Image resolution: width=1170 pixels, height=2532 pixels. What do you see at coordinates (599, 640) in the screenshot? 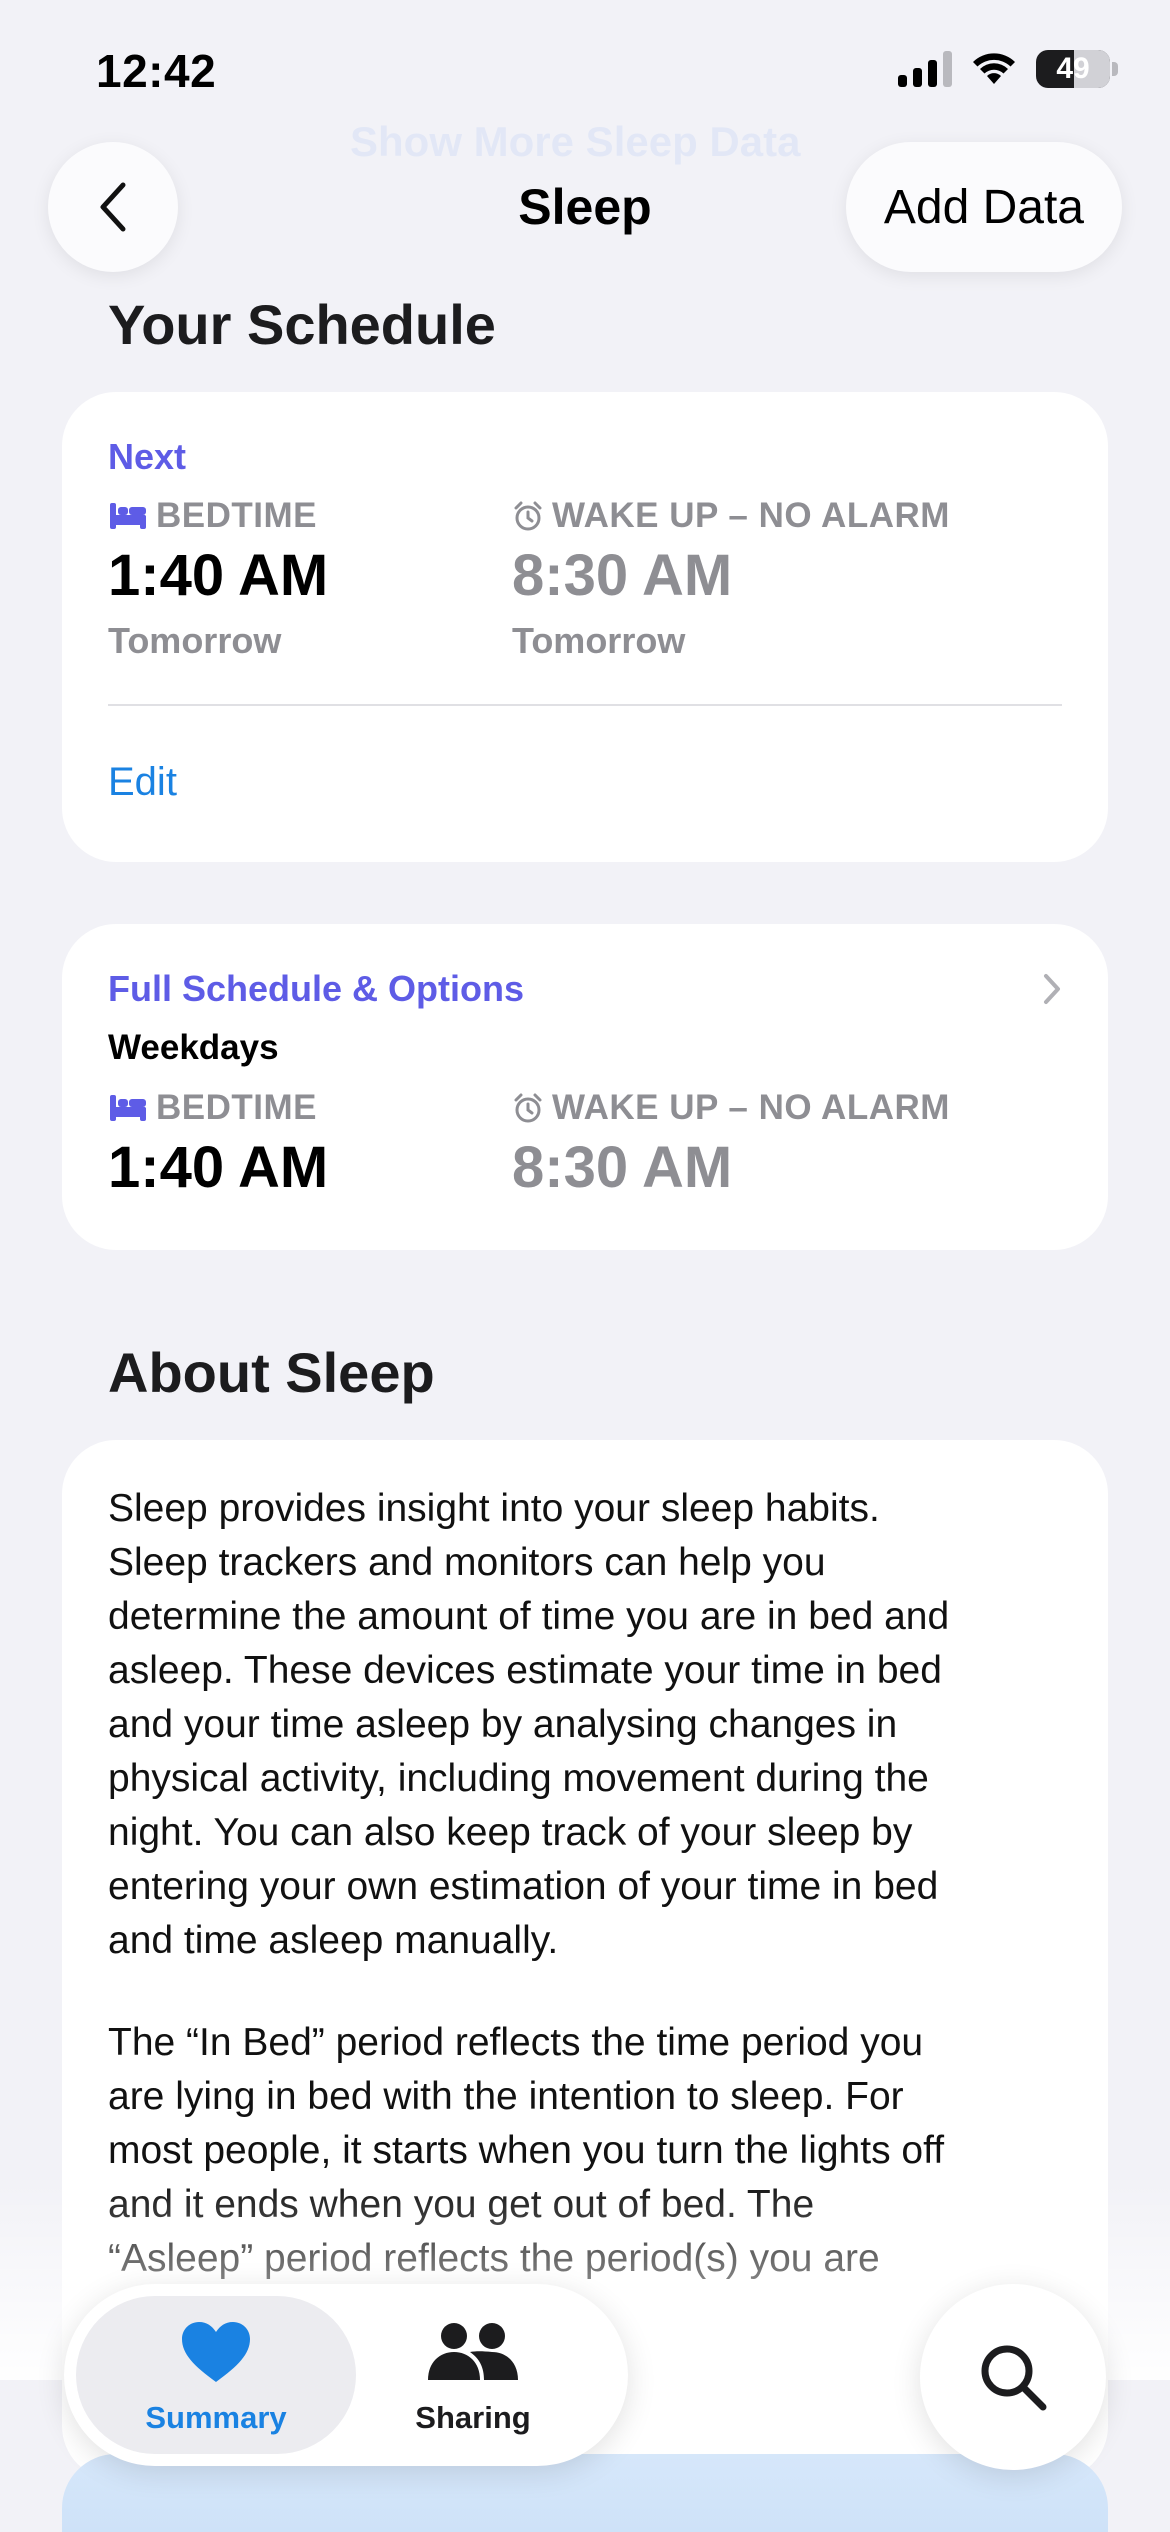
I see `next-wake-day: Tomorrow` at bounding box center [599, 640].